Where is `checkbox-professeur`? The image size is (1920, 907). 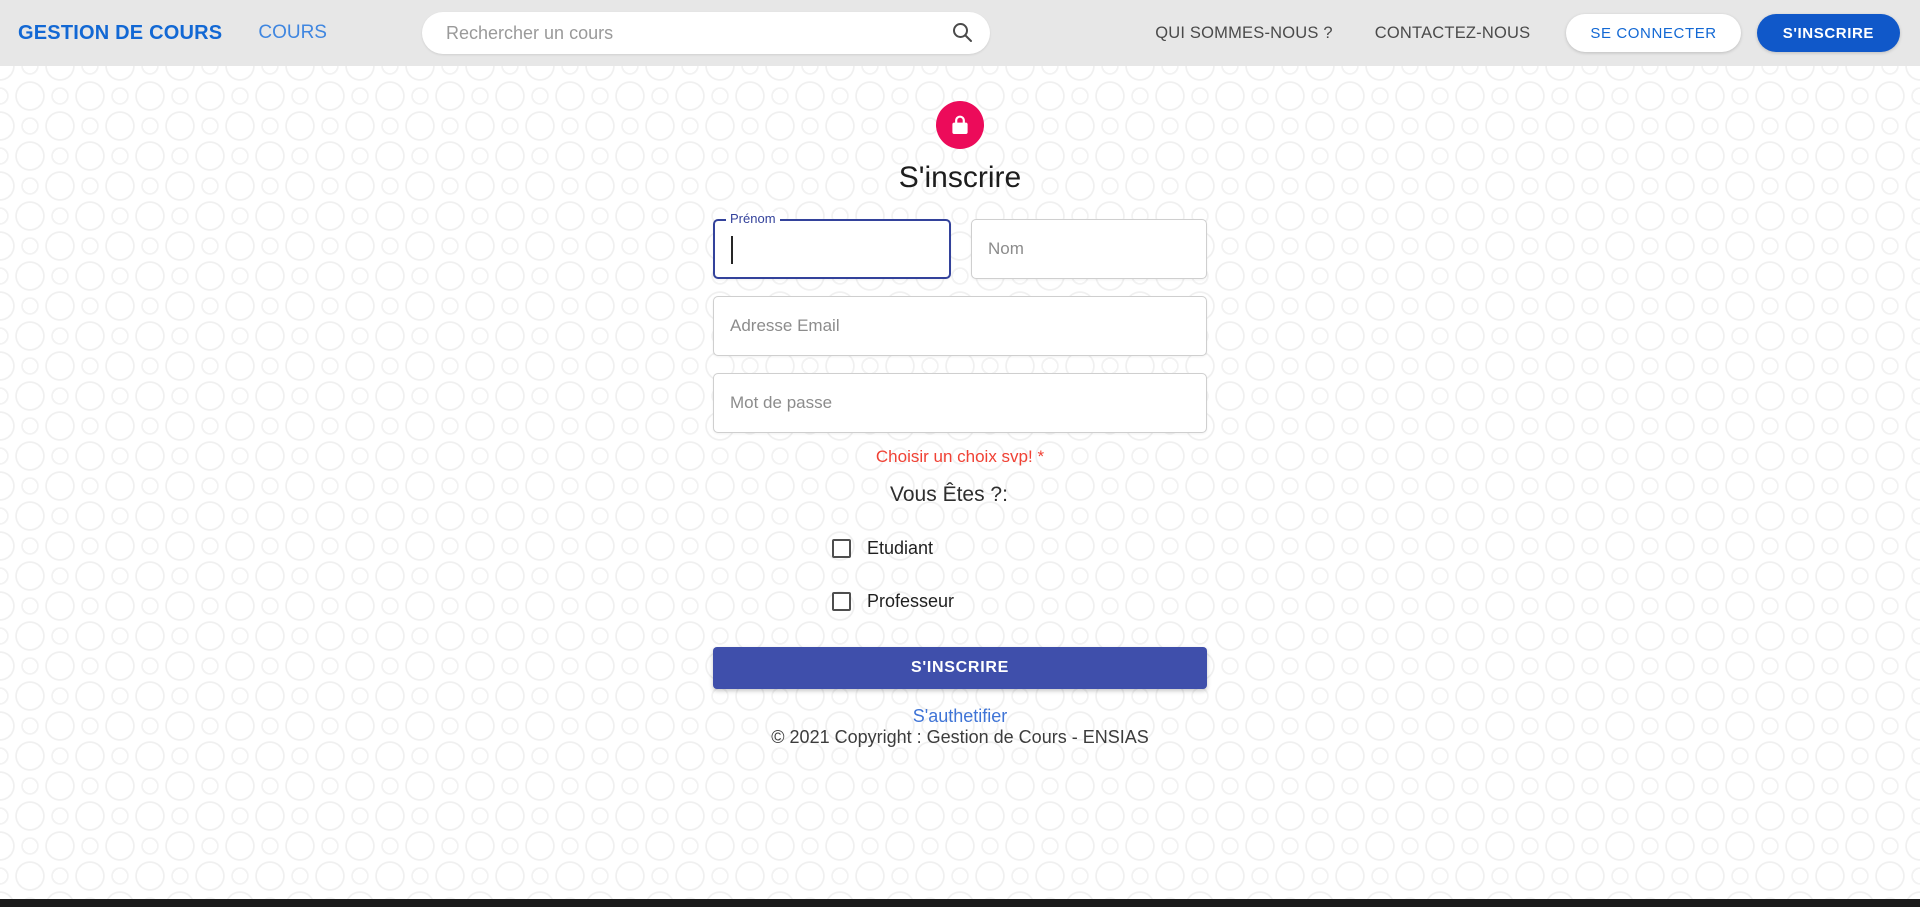 checkbox-professeur is located at coordinates (841, 601).